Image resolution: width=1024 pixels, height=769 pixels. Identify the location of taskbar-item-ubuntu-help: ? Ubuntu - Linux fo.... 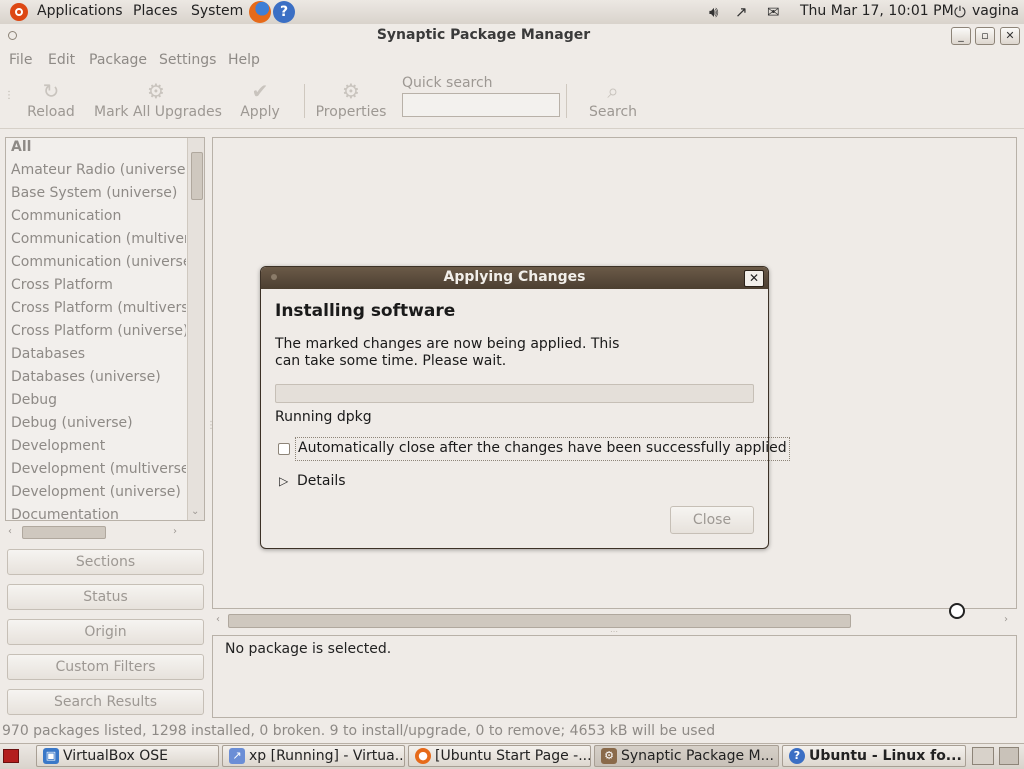
(874, 756).